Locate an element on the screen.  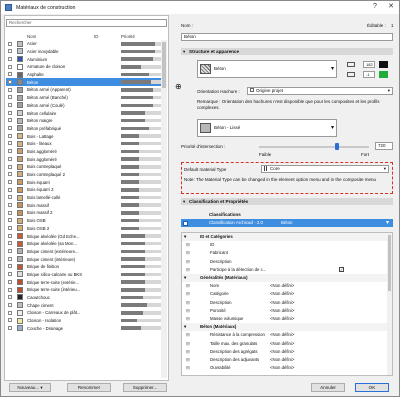
tree-scroll-thumb is located at coordinates (389, 263).